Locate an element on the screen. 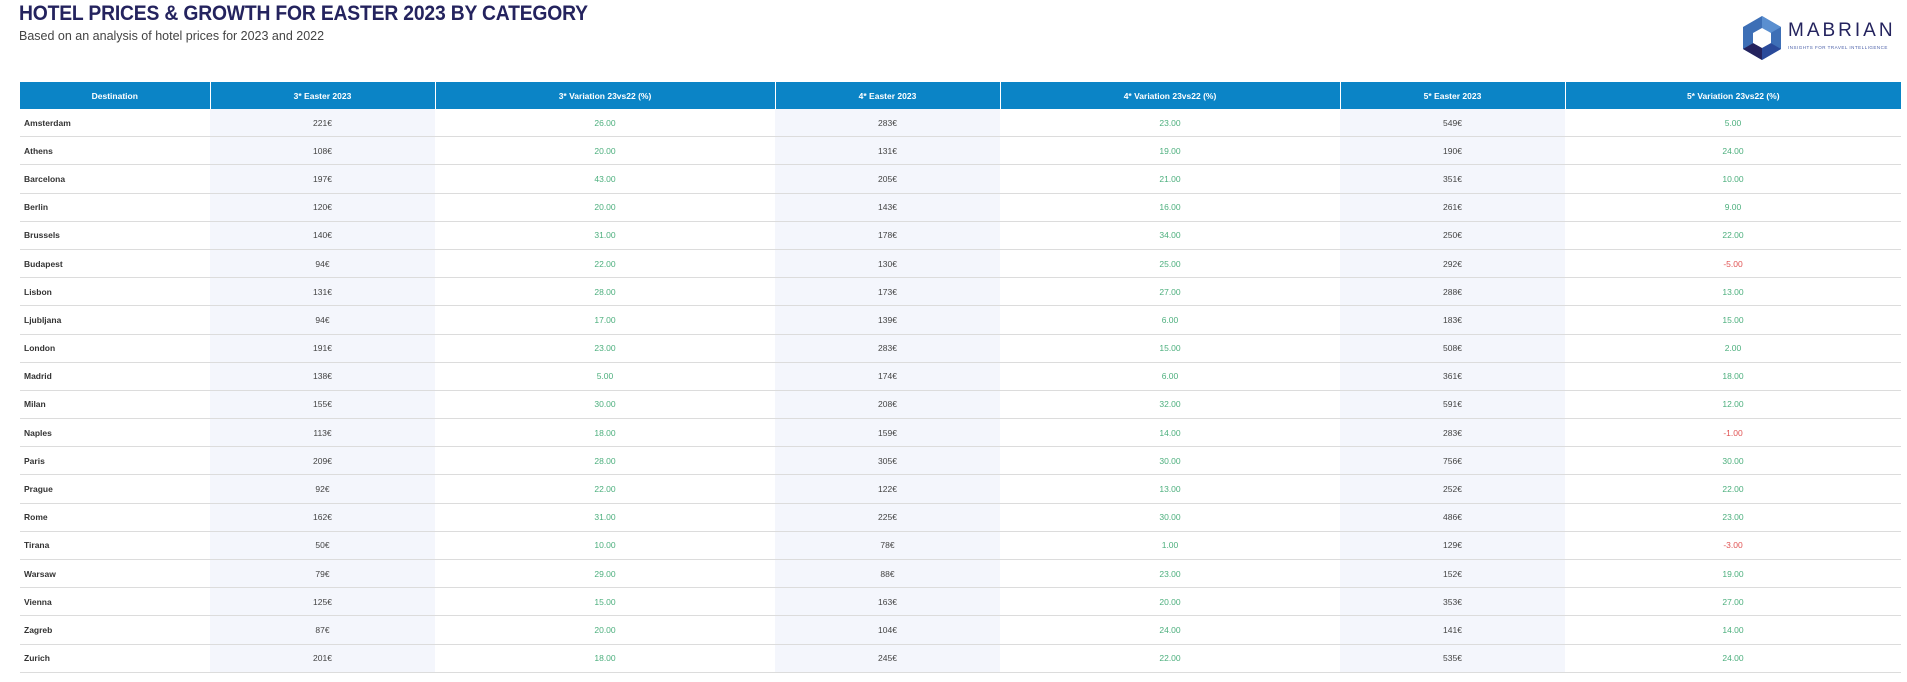 This screenshot has width=1907, height=682. destination-cell: Athens is located at coordinates (115, 151).